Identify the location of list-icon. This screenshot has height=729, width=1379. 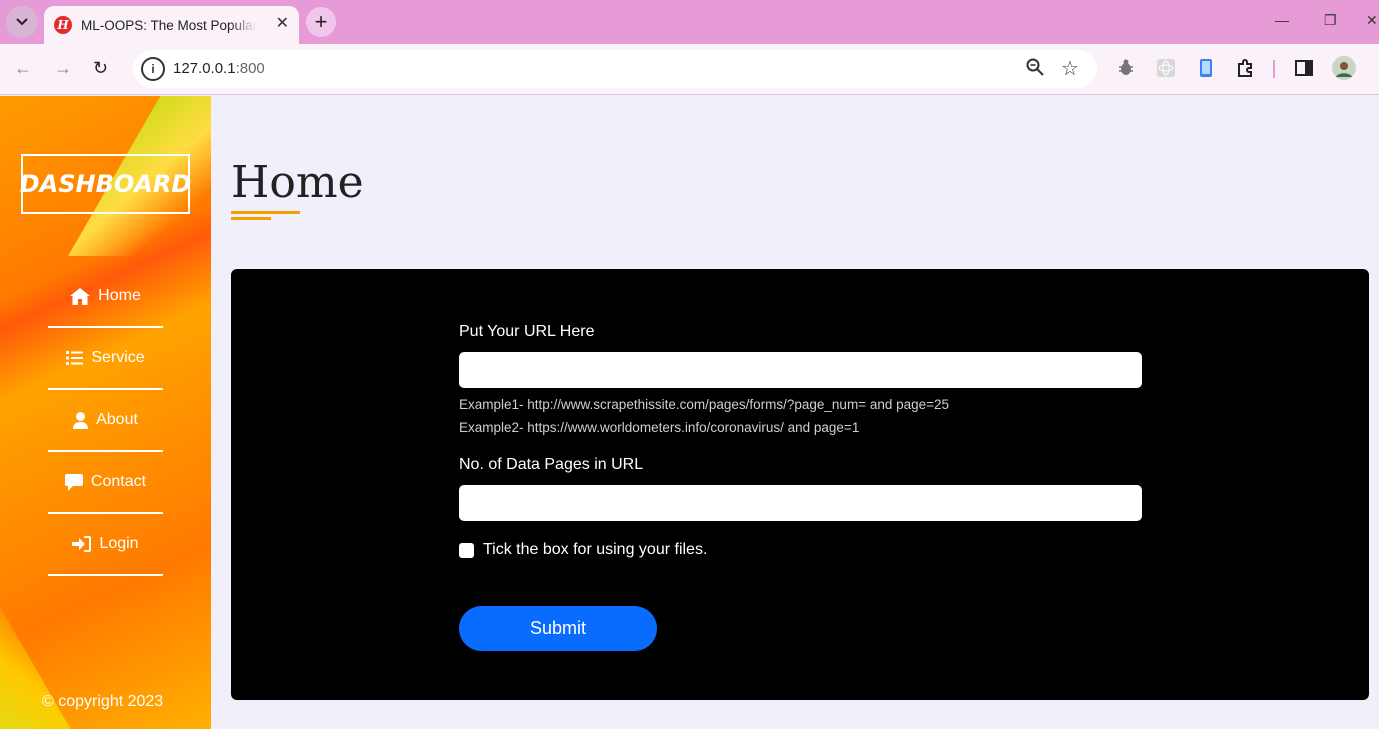
(75, 358).